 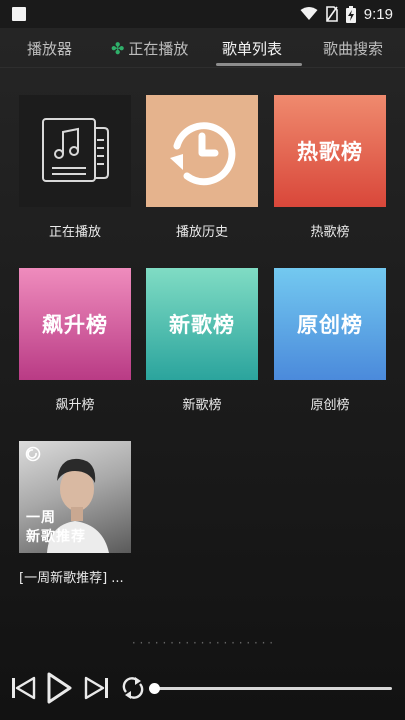 I want to click on tab-now-playing-label: 正在播放, so click(x=158, y=48).